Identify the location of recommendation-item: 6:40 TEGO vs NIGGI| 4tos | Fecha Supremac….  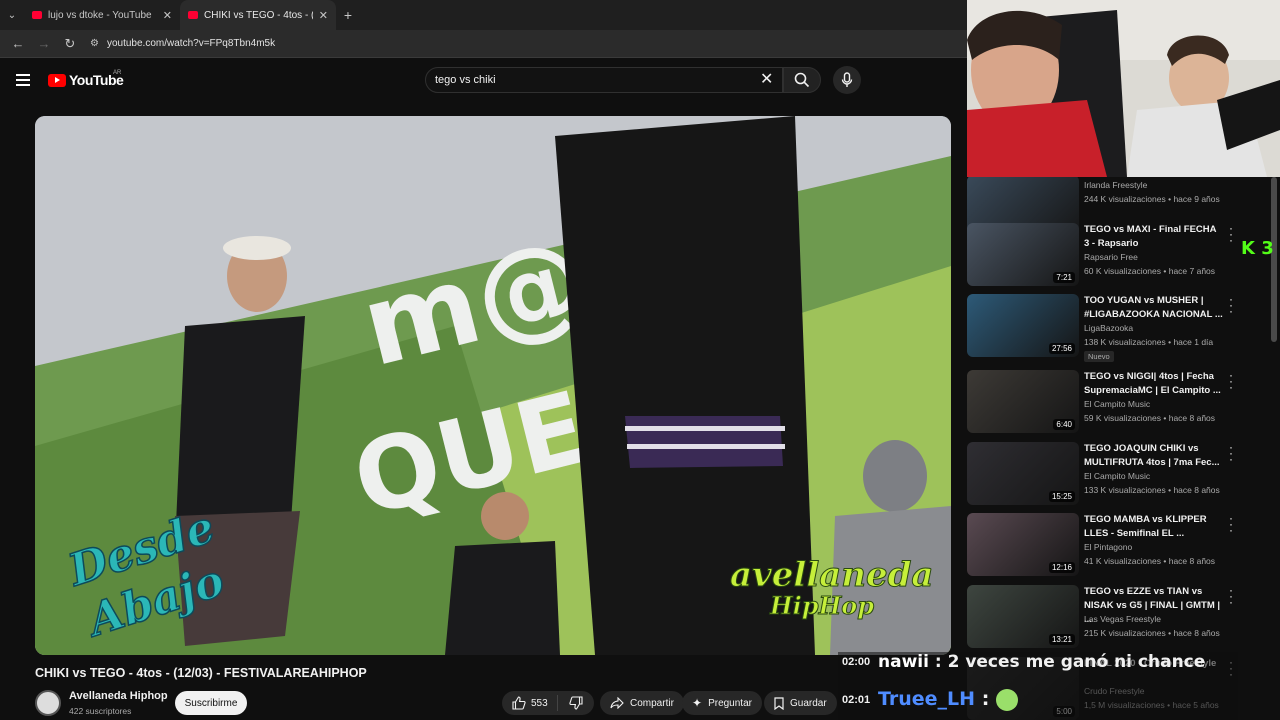
(1117, 402).